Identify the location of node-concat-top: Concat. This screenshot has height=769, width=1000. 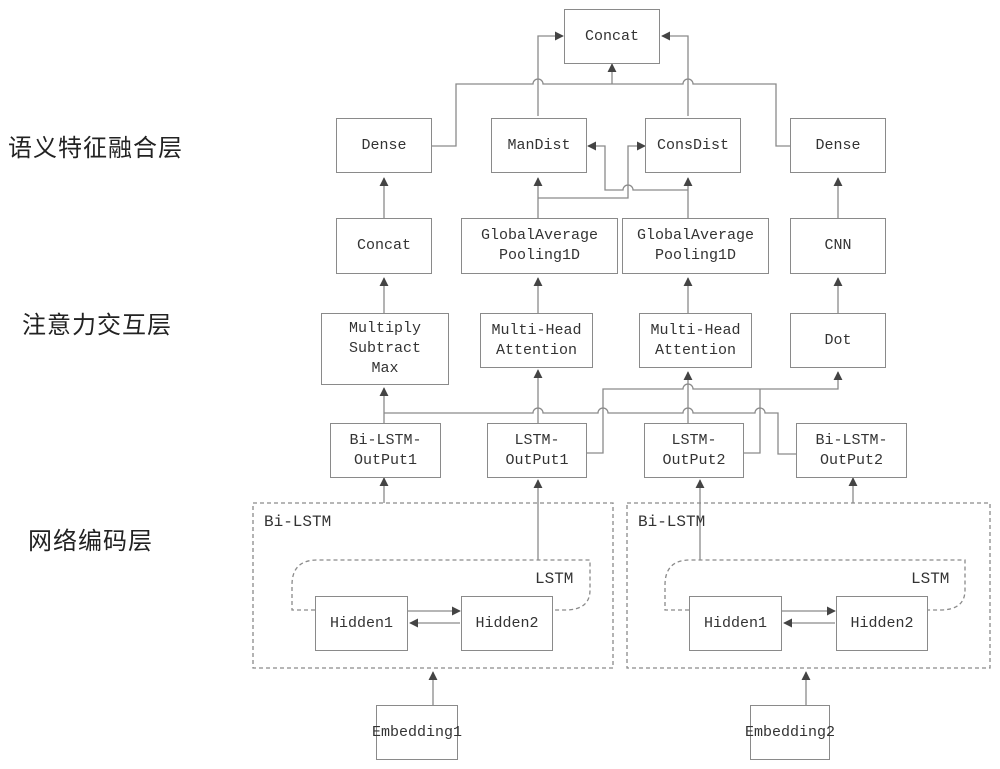
(612, 36).